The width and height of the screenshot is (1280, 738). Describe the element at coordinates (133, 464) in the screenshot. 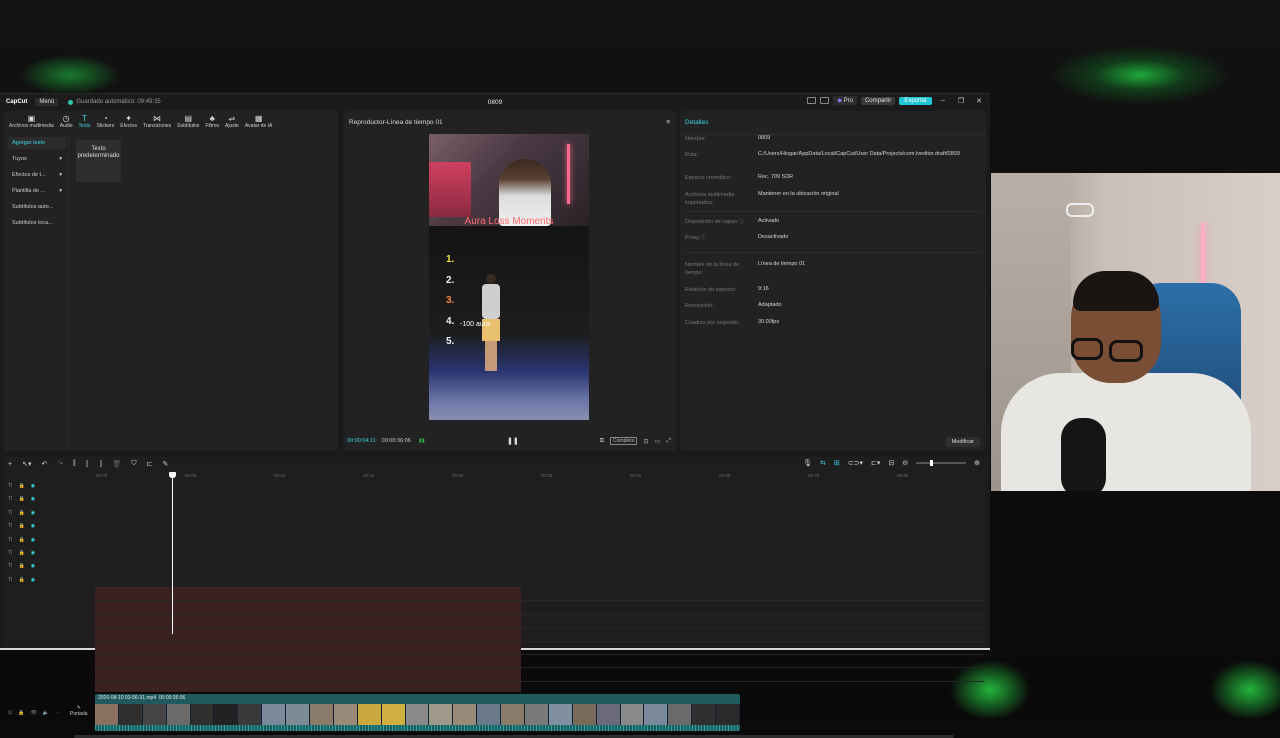

I see `marker-icon: ⛉` at that location.